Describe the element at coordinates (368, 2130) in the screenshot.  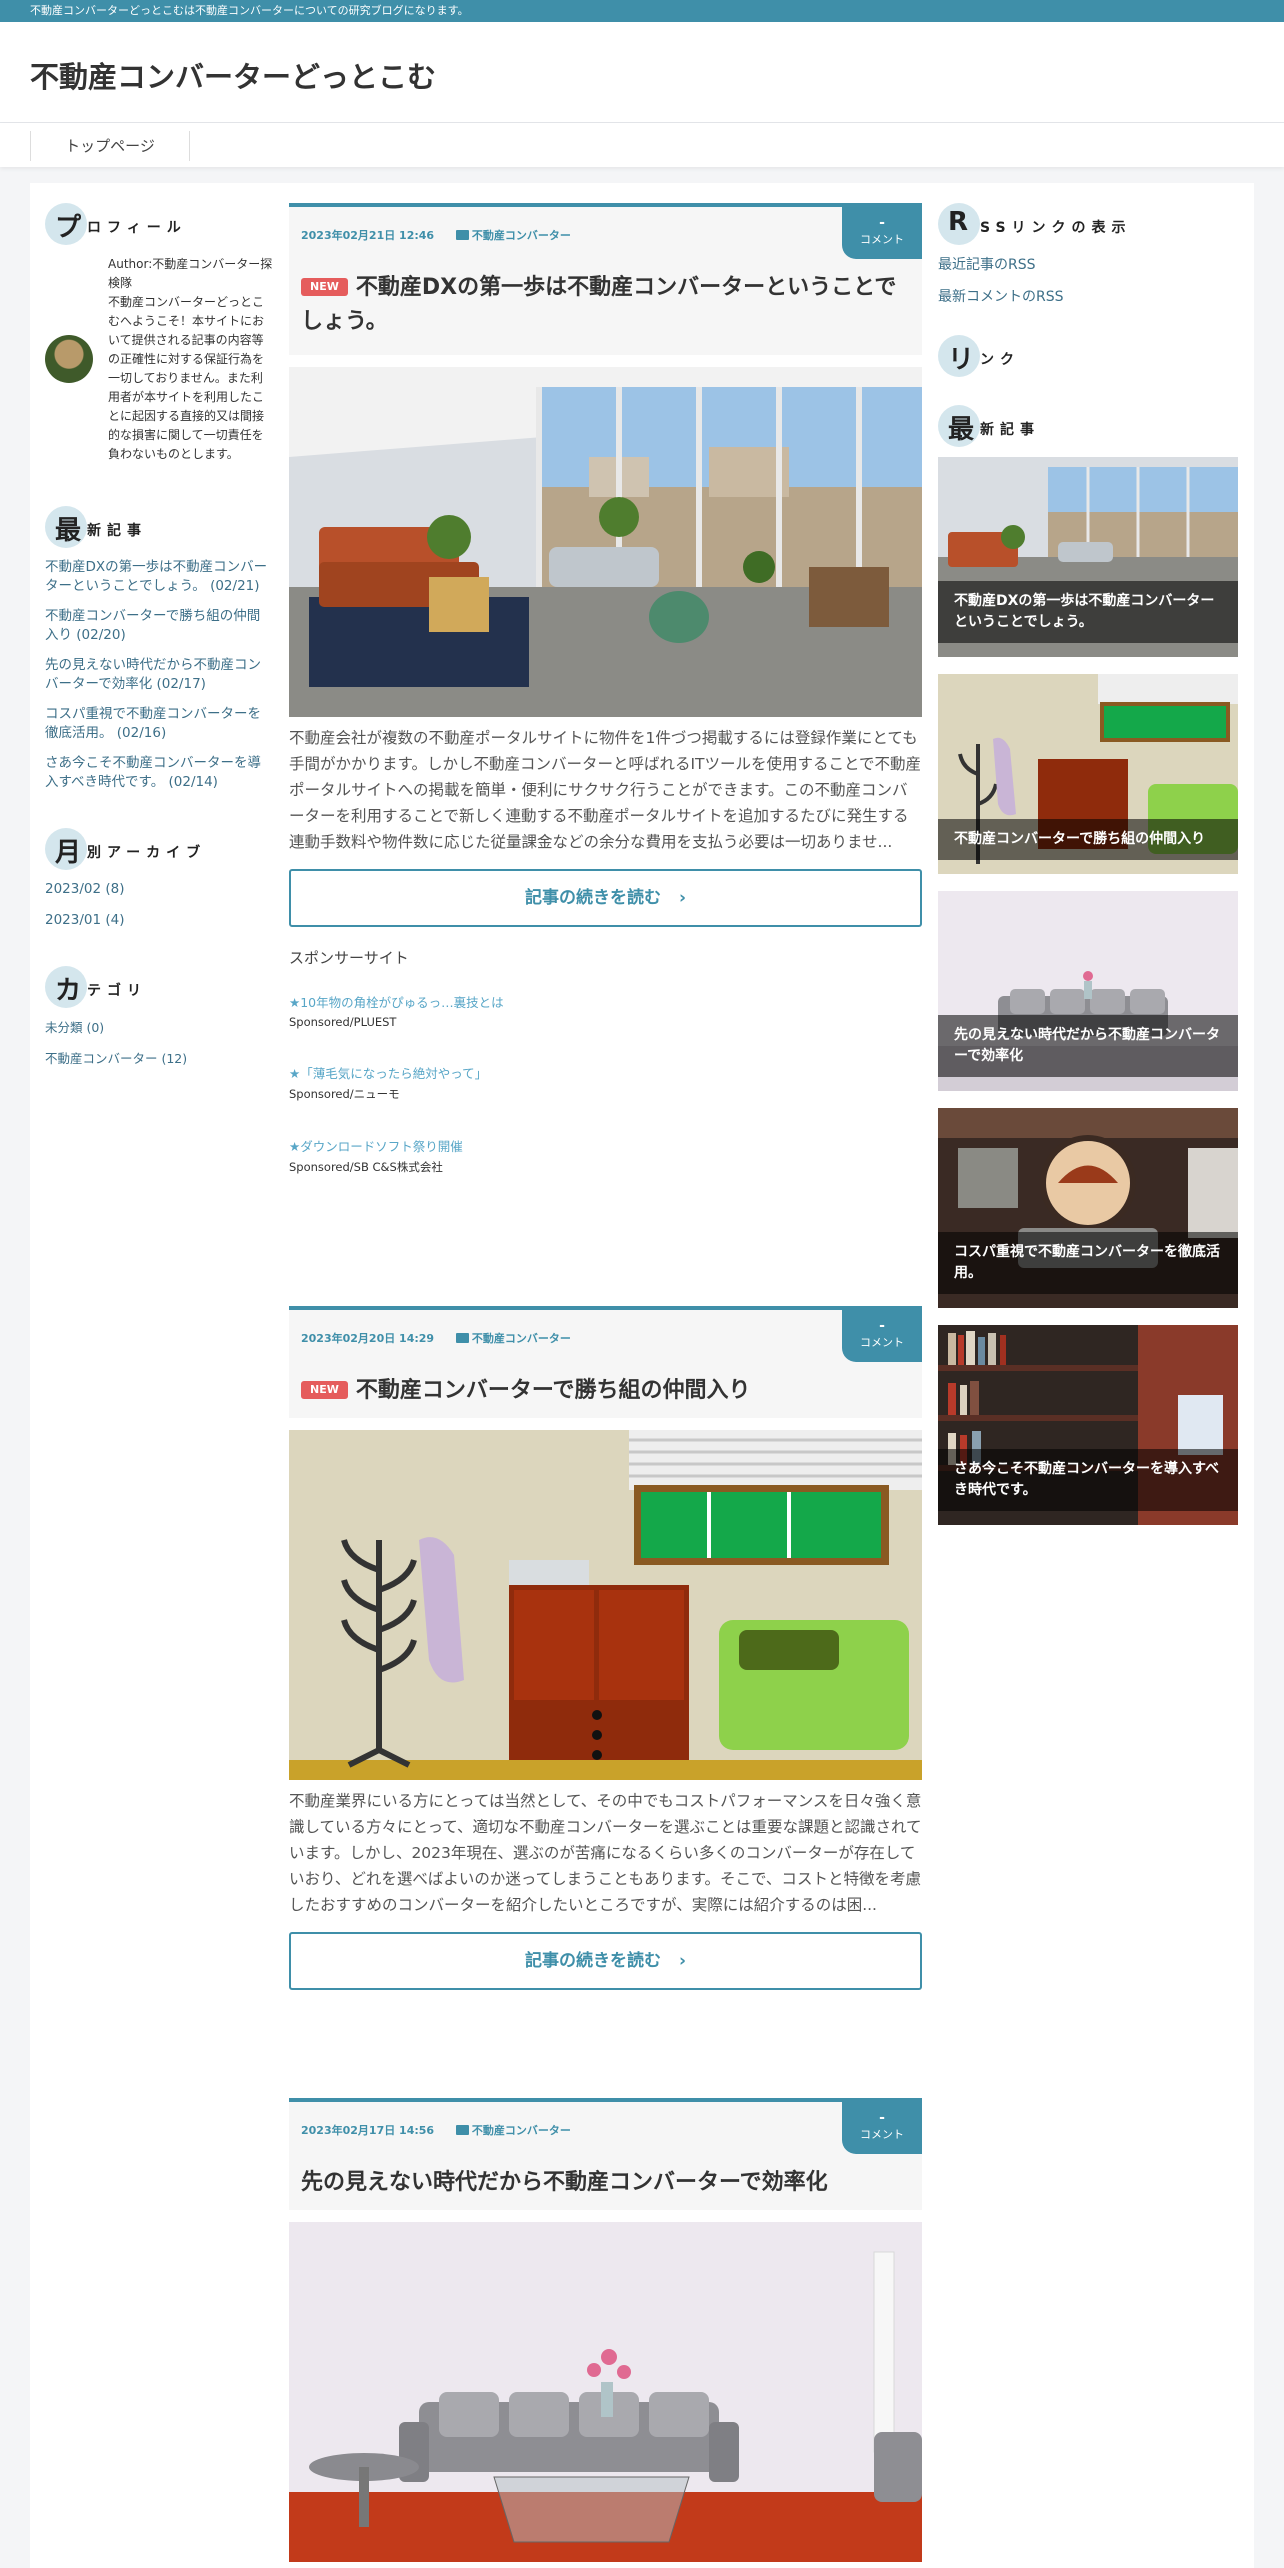
I see `post-date: 2023年02月17日 14:56` at that location.